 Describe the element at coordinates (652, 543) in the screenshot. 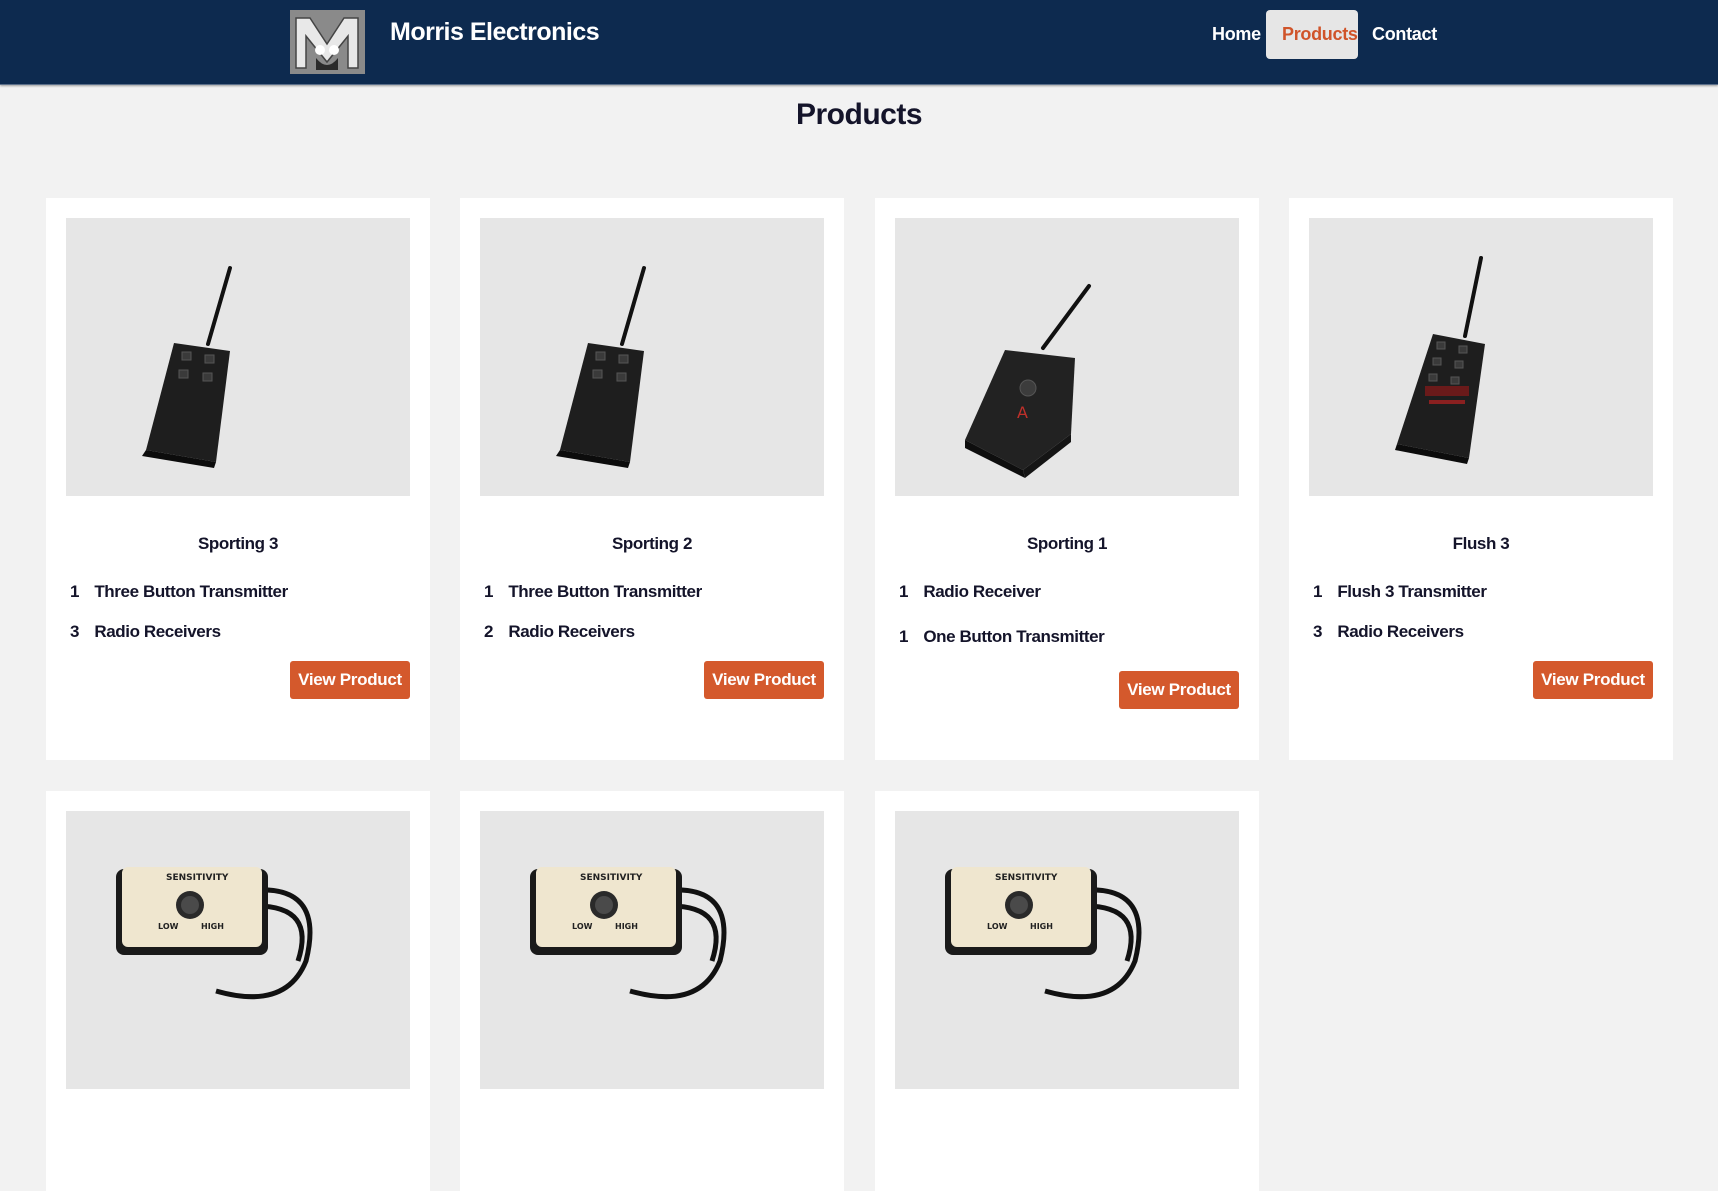

I see `product-title: Sporting 2` at that location.